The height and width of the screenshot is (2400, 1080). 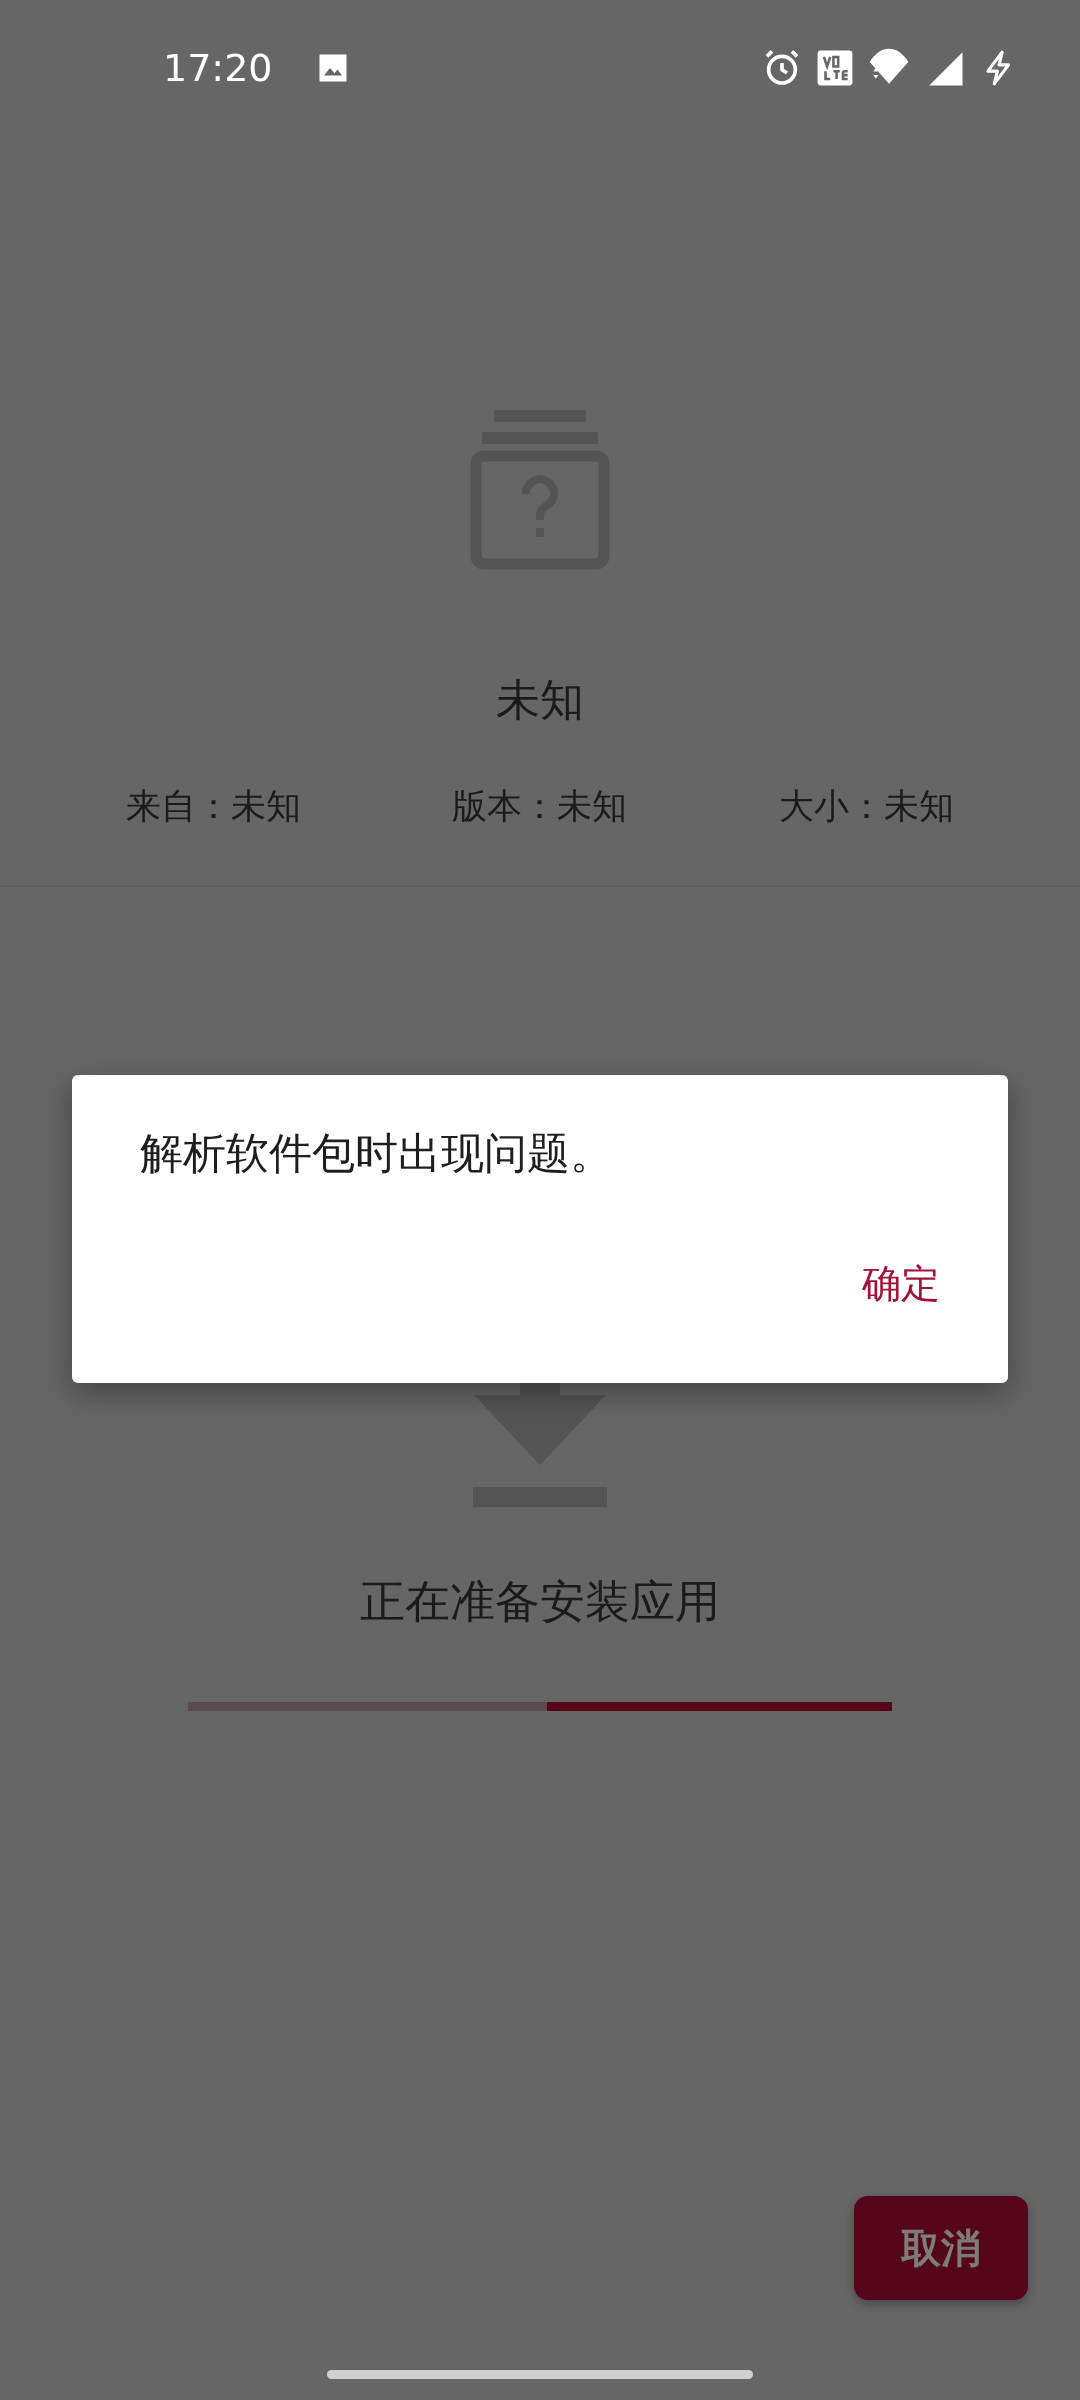 What do you see at coordinates (540, 1602) in the screenshot?
I see `install-status: 正在准备安装应用` at bounding box center [540, 1602].